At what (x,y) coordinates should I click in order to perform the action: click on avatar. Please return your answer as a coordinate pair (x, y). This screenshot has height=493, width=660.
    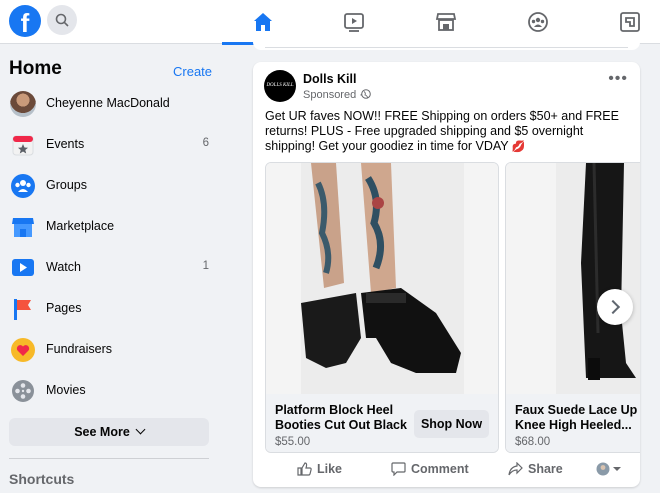
    Looking at the image, I should click on (23, 104).